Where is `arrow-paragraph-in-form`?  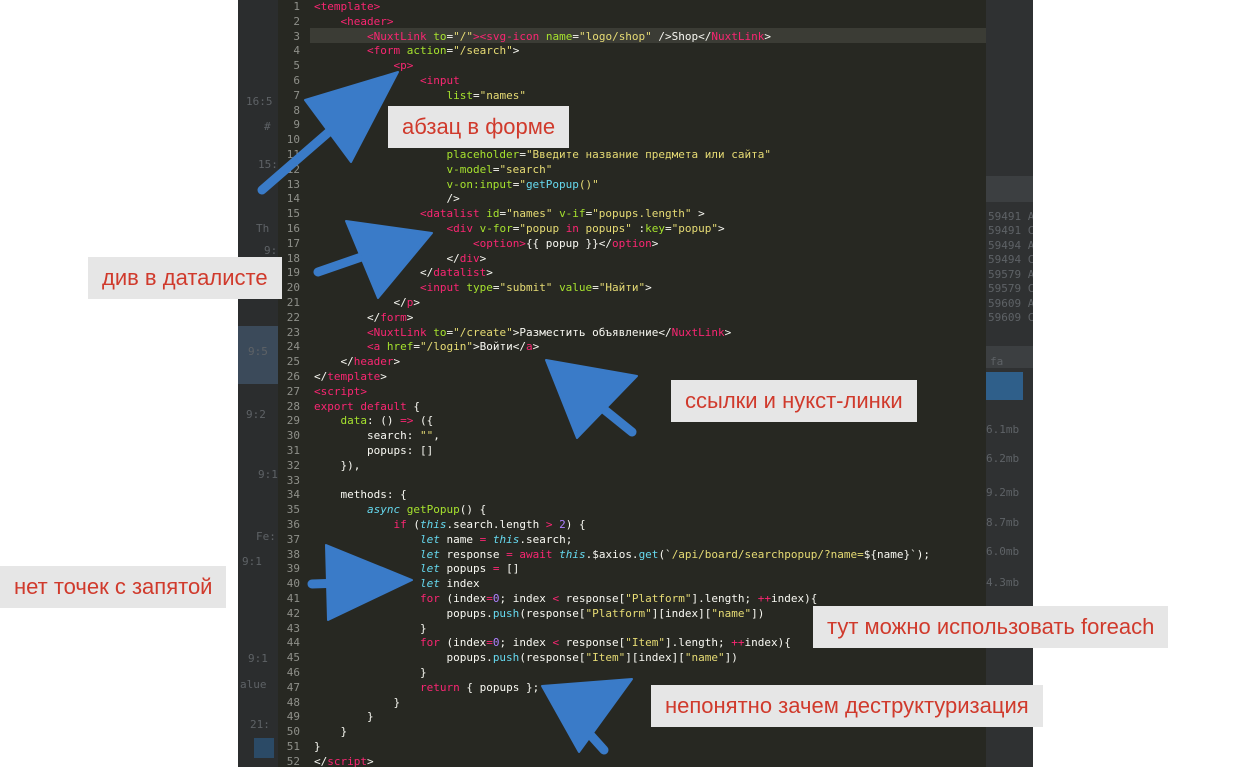
arrow-paragraph-in-form is located at coordinates (328, 133).